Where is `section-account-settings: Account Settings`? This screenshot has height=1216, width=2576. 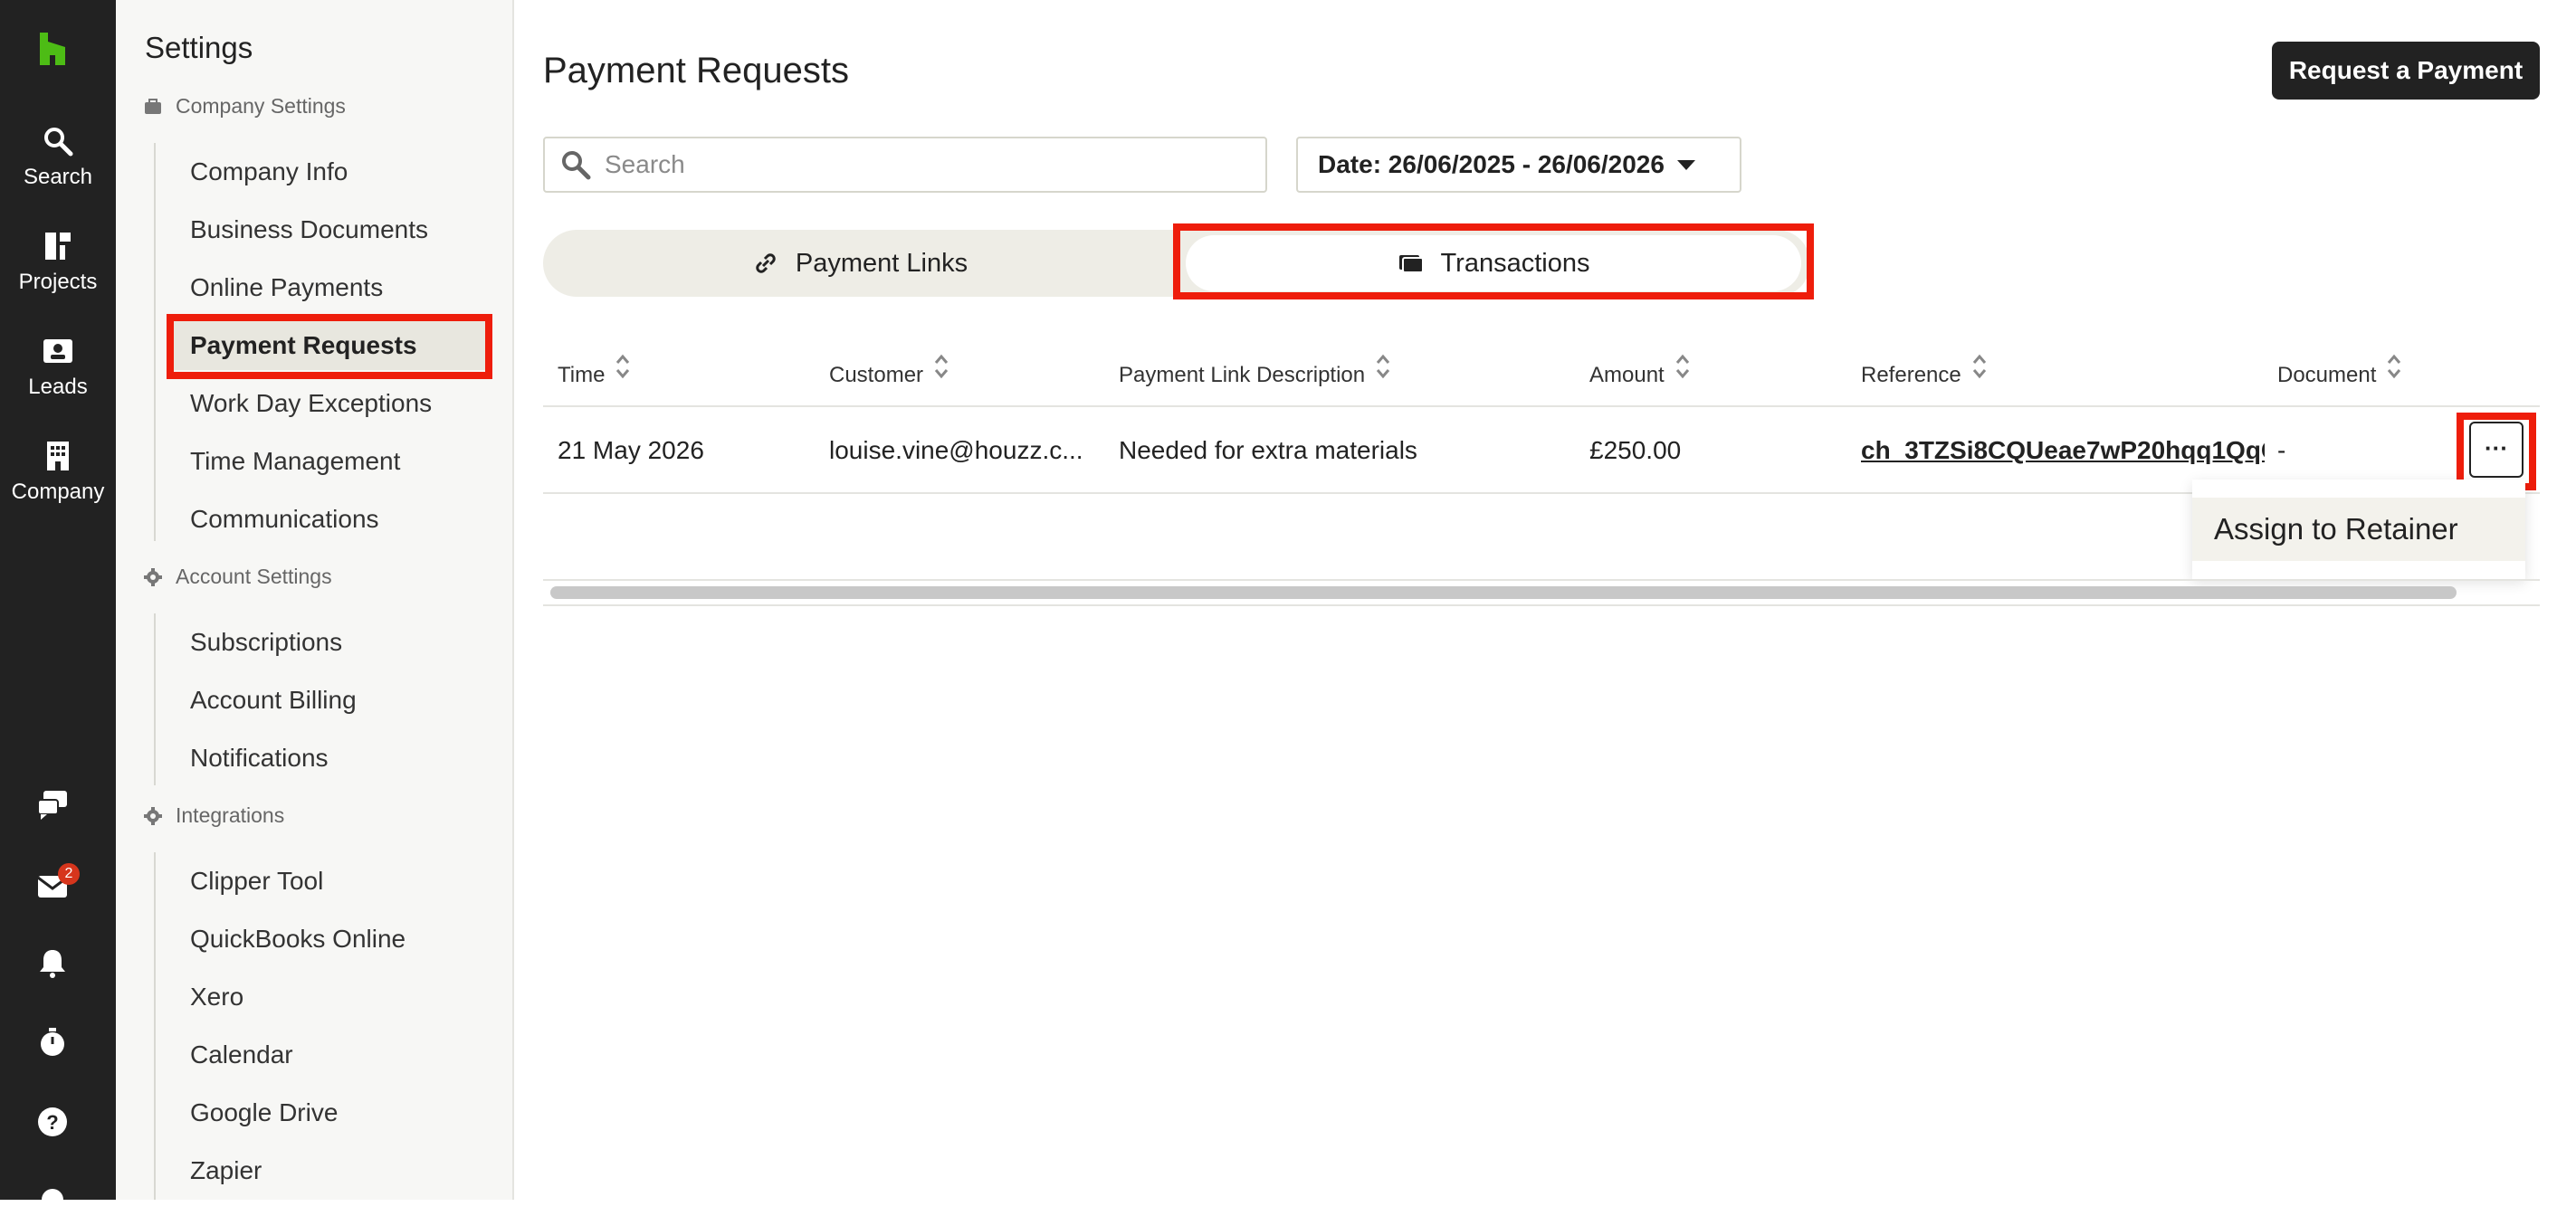 section-account-settings: Account Settings is located at coordinates (238, 577).